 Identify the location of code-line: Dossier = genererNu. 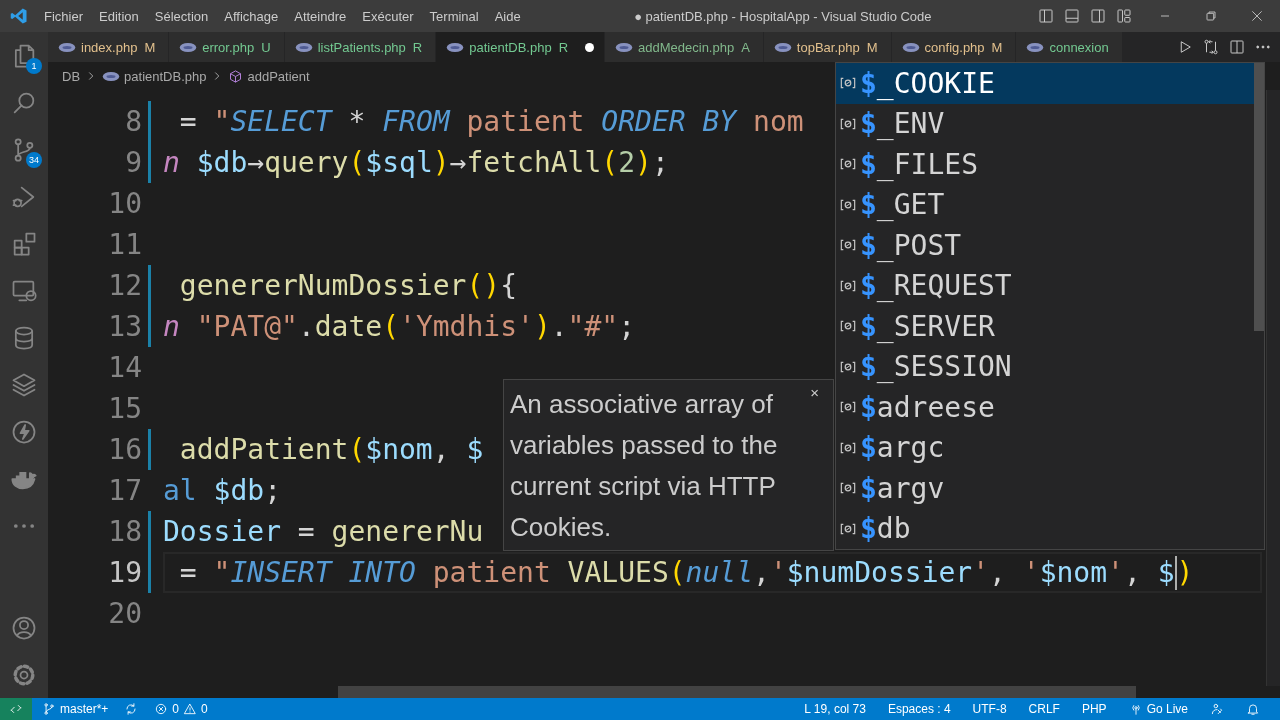
(323, 531).